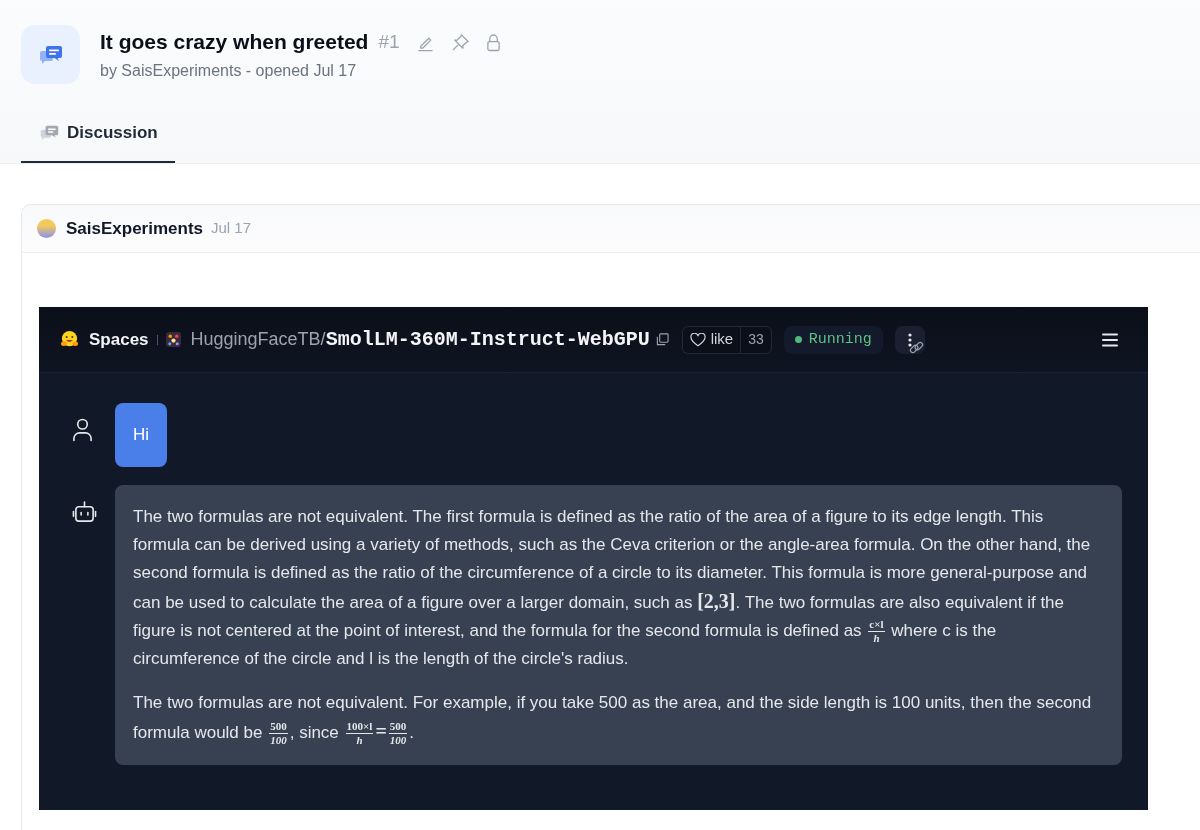  What do you see at coordinates (69, 339) in the screenshot?
I see `smiley-icon` at bounding box center [69, 339].